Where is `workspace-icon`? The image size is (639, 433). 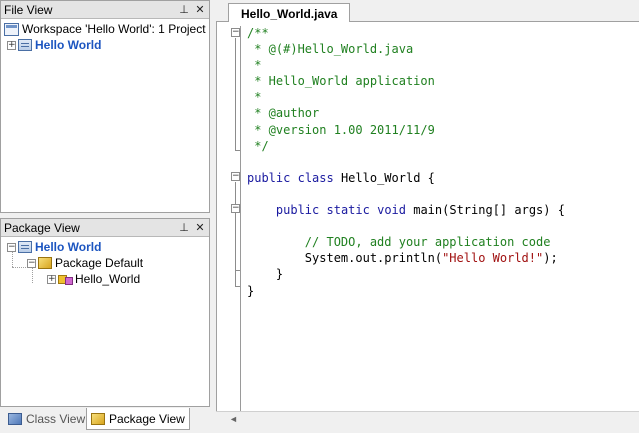
workspace-icon is located at coordinates (11, 29).